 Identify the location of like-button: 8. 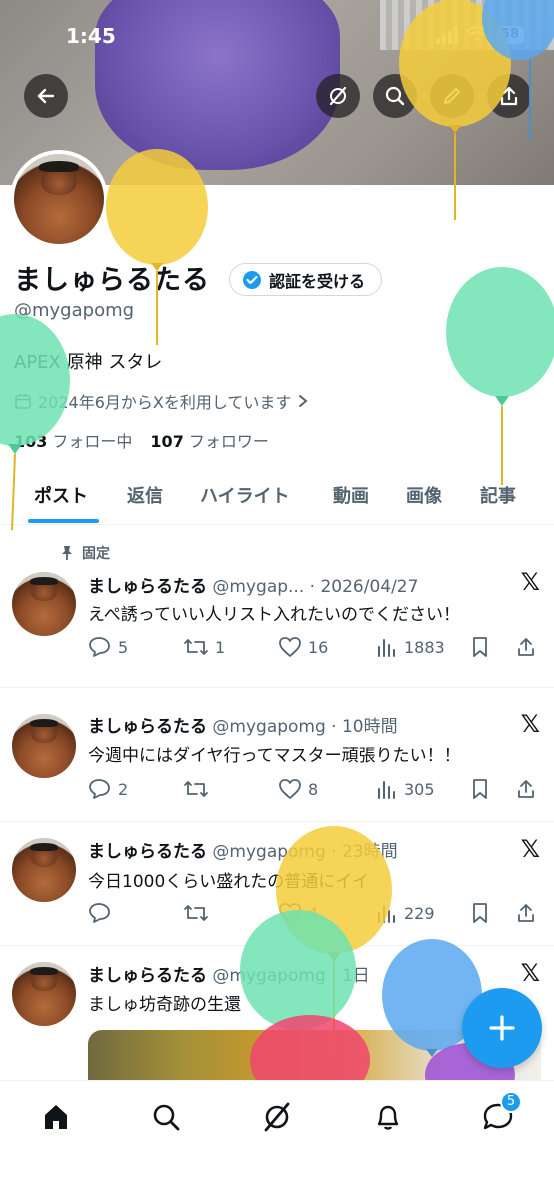
(298, 789).